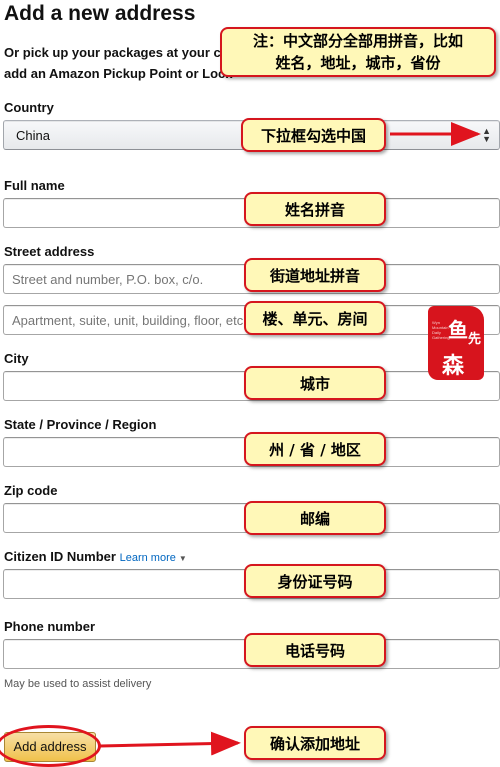 The image size is (500, 767). I want to click on zip-label: Zip code, so click(31, 490).